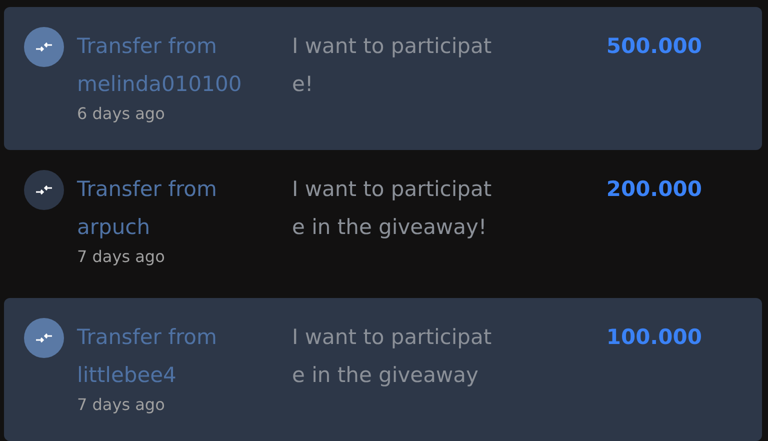 The image size is (768, 441). I want to click on transfer-title: Transfer from arpuch, so click(177, 208).